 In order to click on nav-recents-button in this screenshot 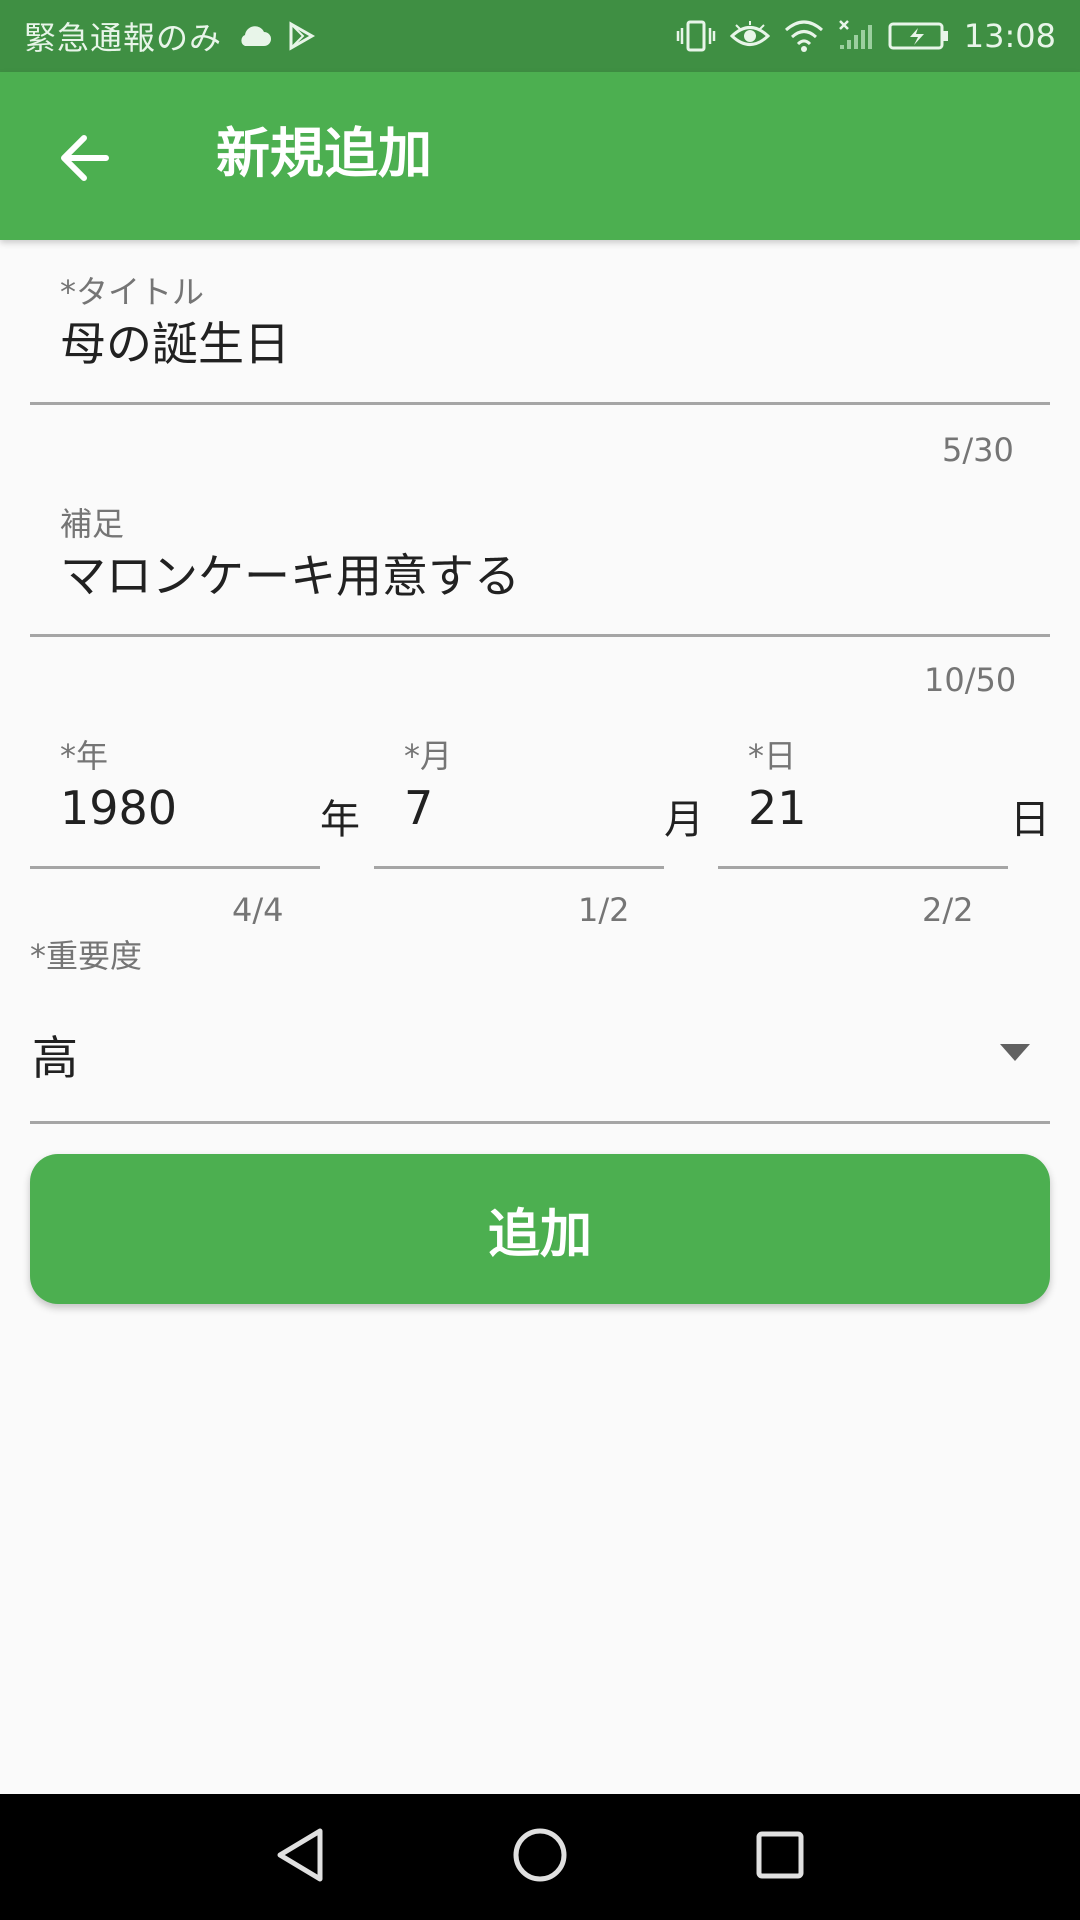, I will do `click(780, 1857)`.